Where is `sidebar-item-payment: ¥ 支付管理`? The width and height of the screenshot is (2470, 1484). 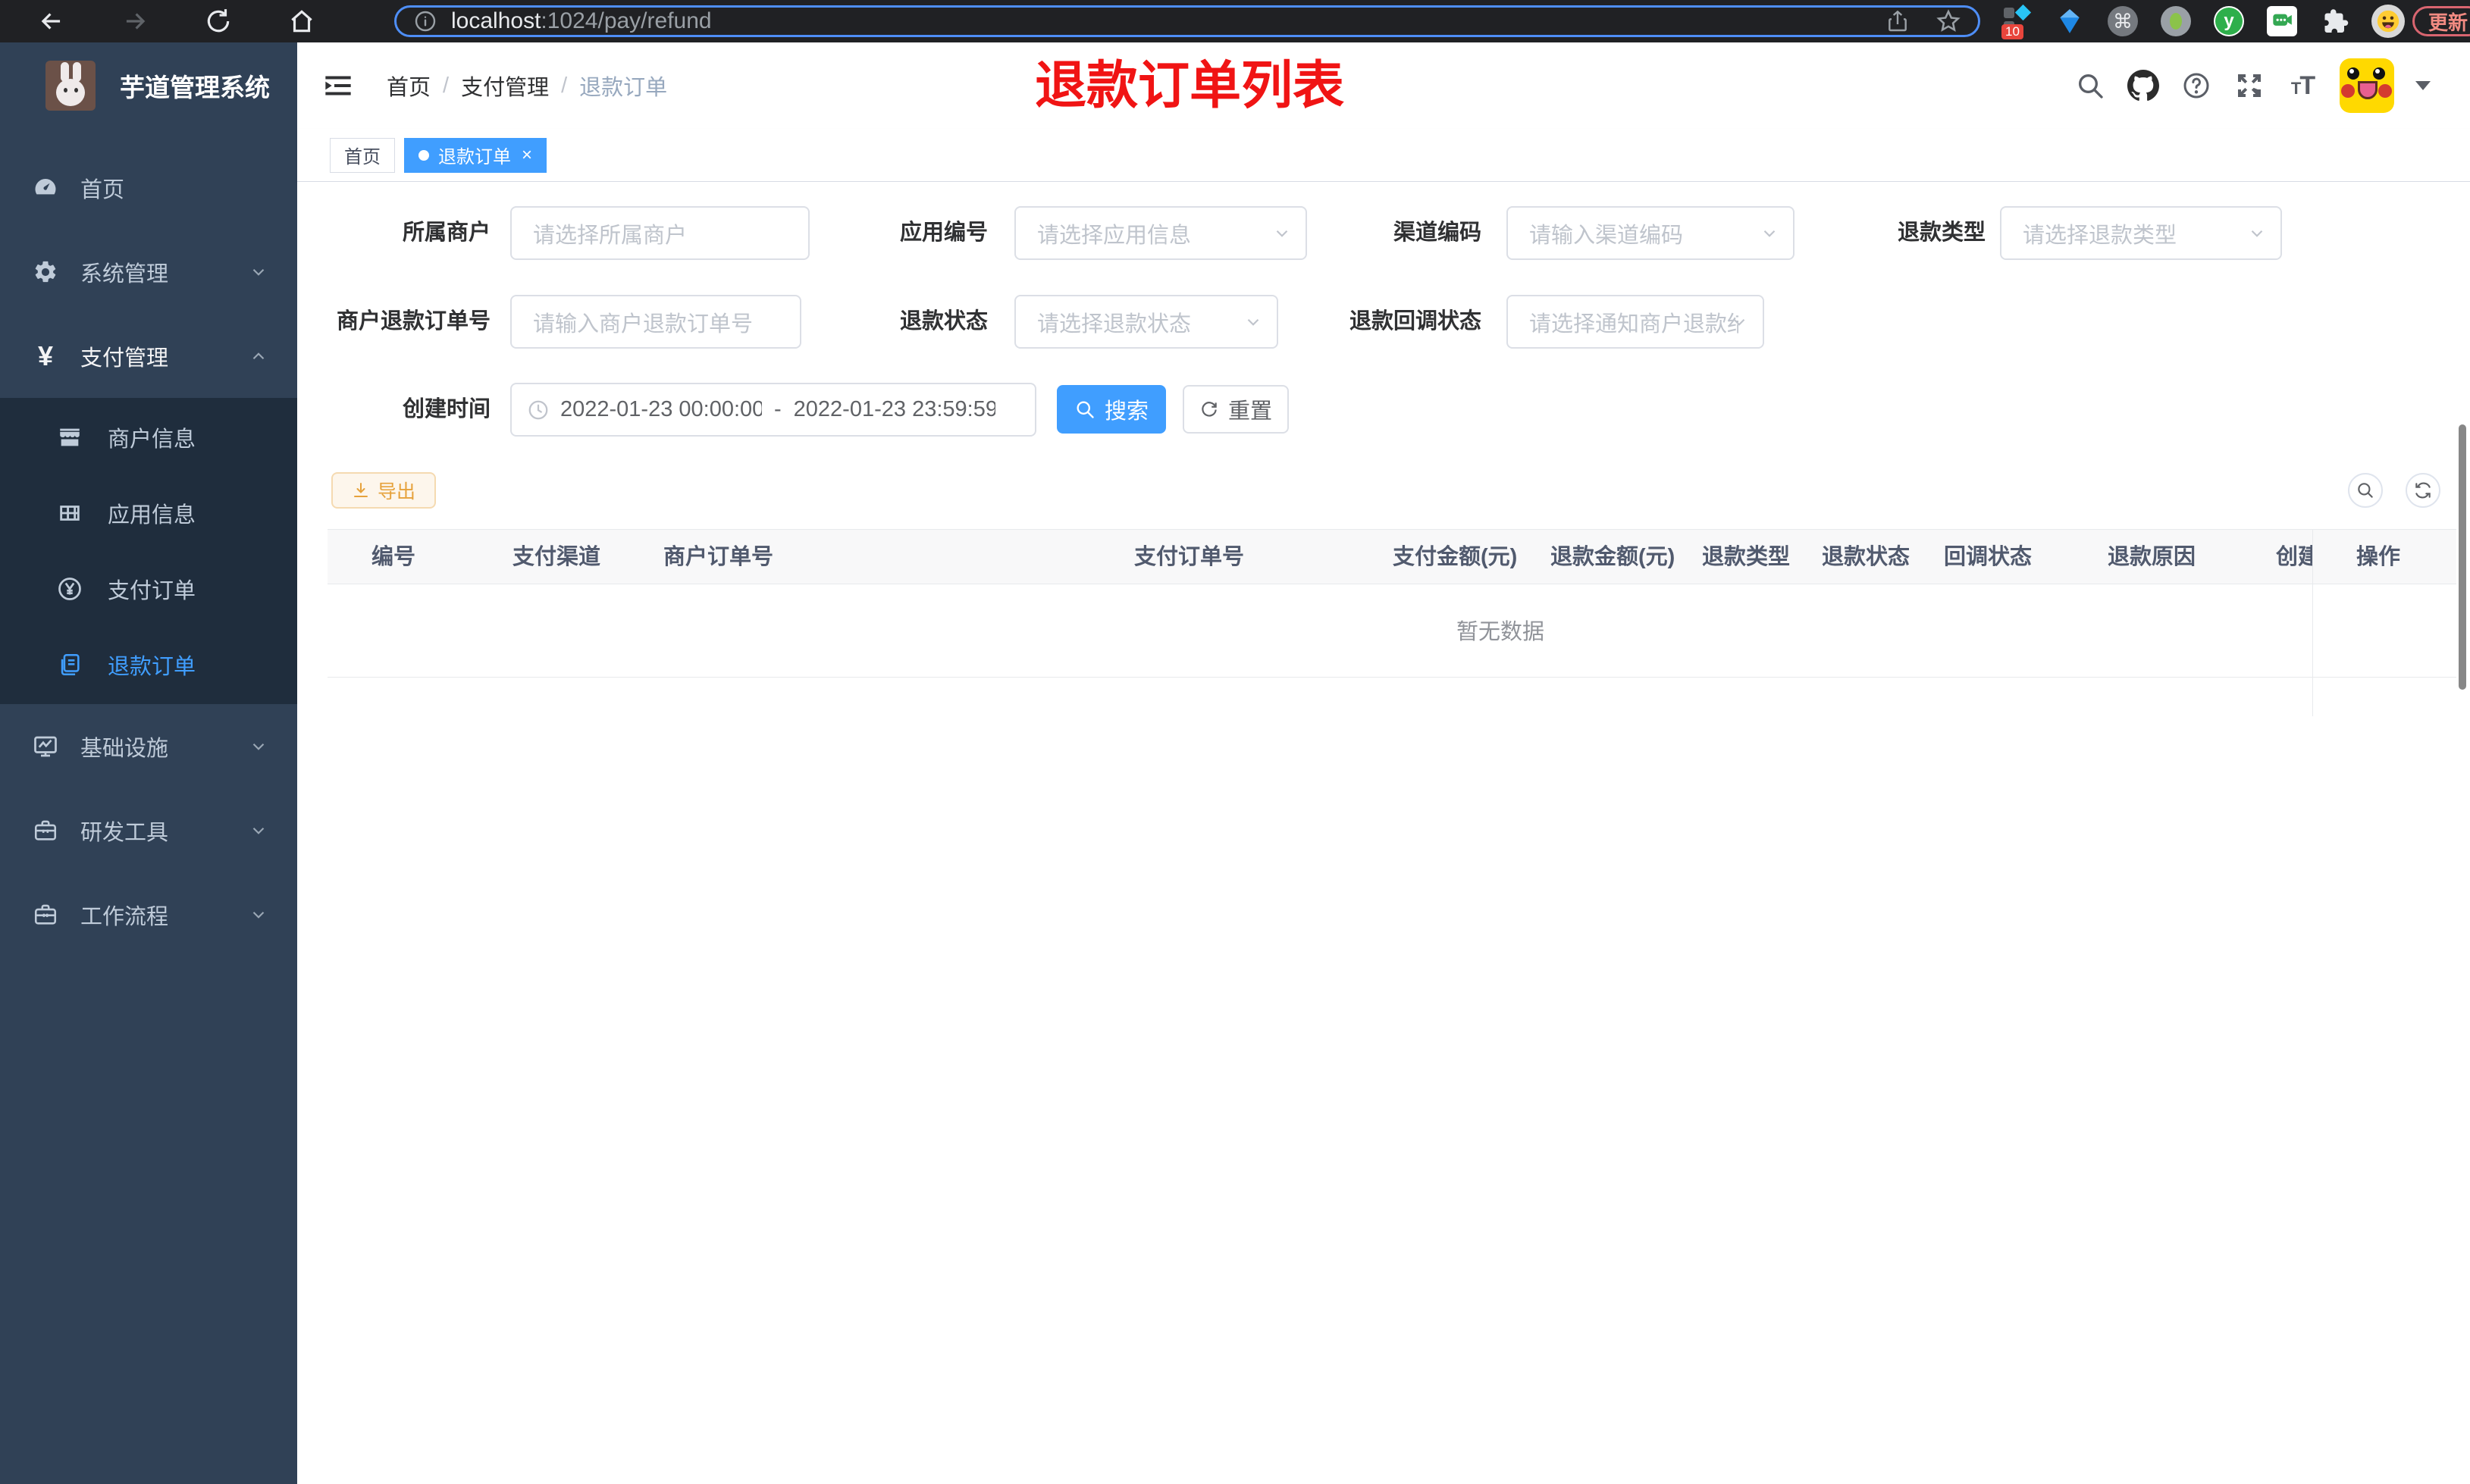
sidebar-item-payment: ¥ 支付管理 is located at coordinates (148, 356).